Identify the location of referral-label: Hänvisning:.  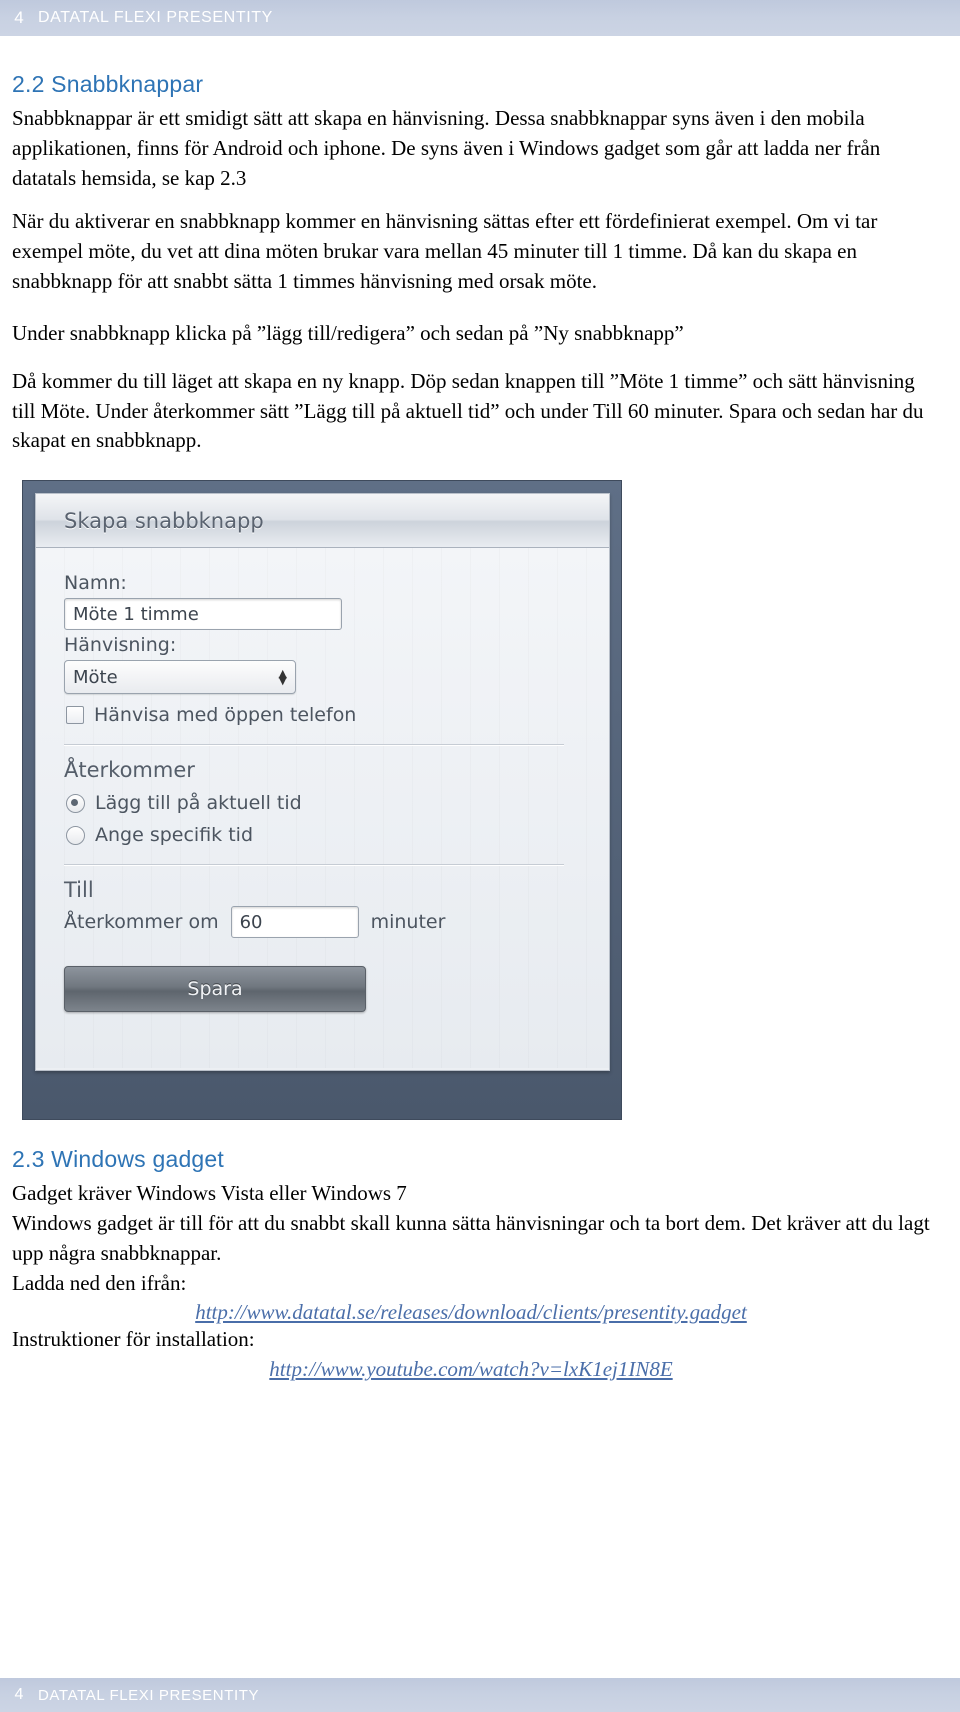
(120, 645).